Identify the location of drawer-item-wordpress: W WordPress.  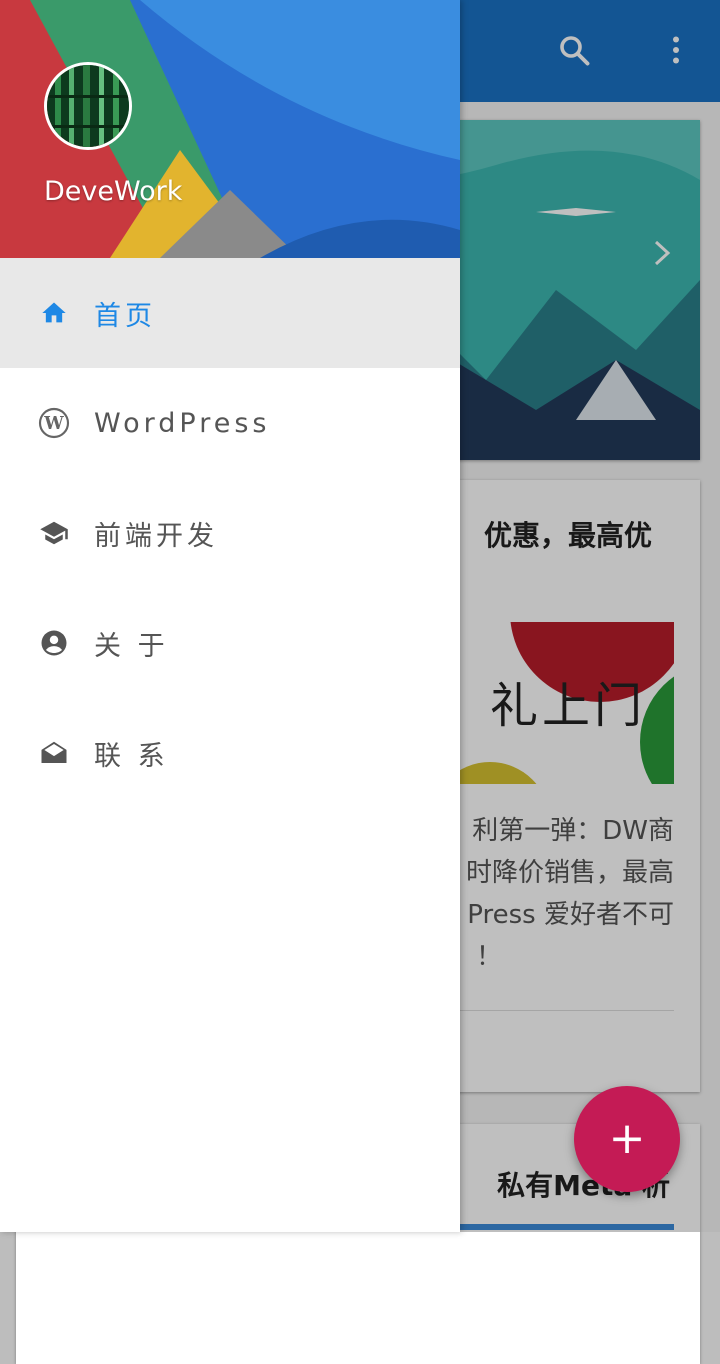
(230, 423).